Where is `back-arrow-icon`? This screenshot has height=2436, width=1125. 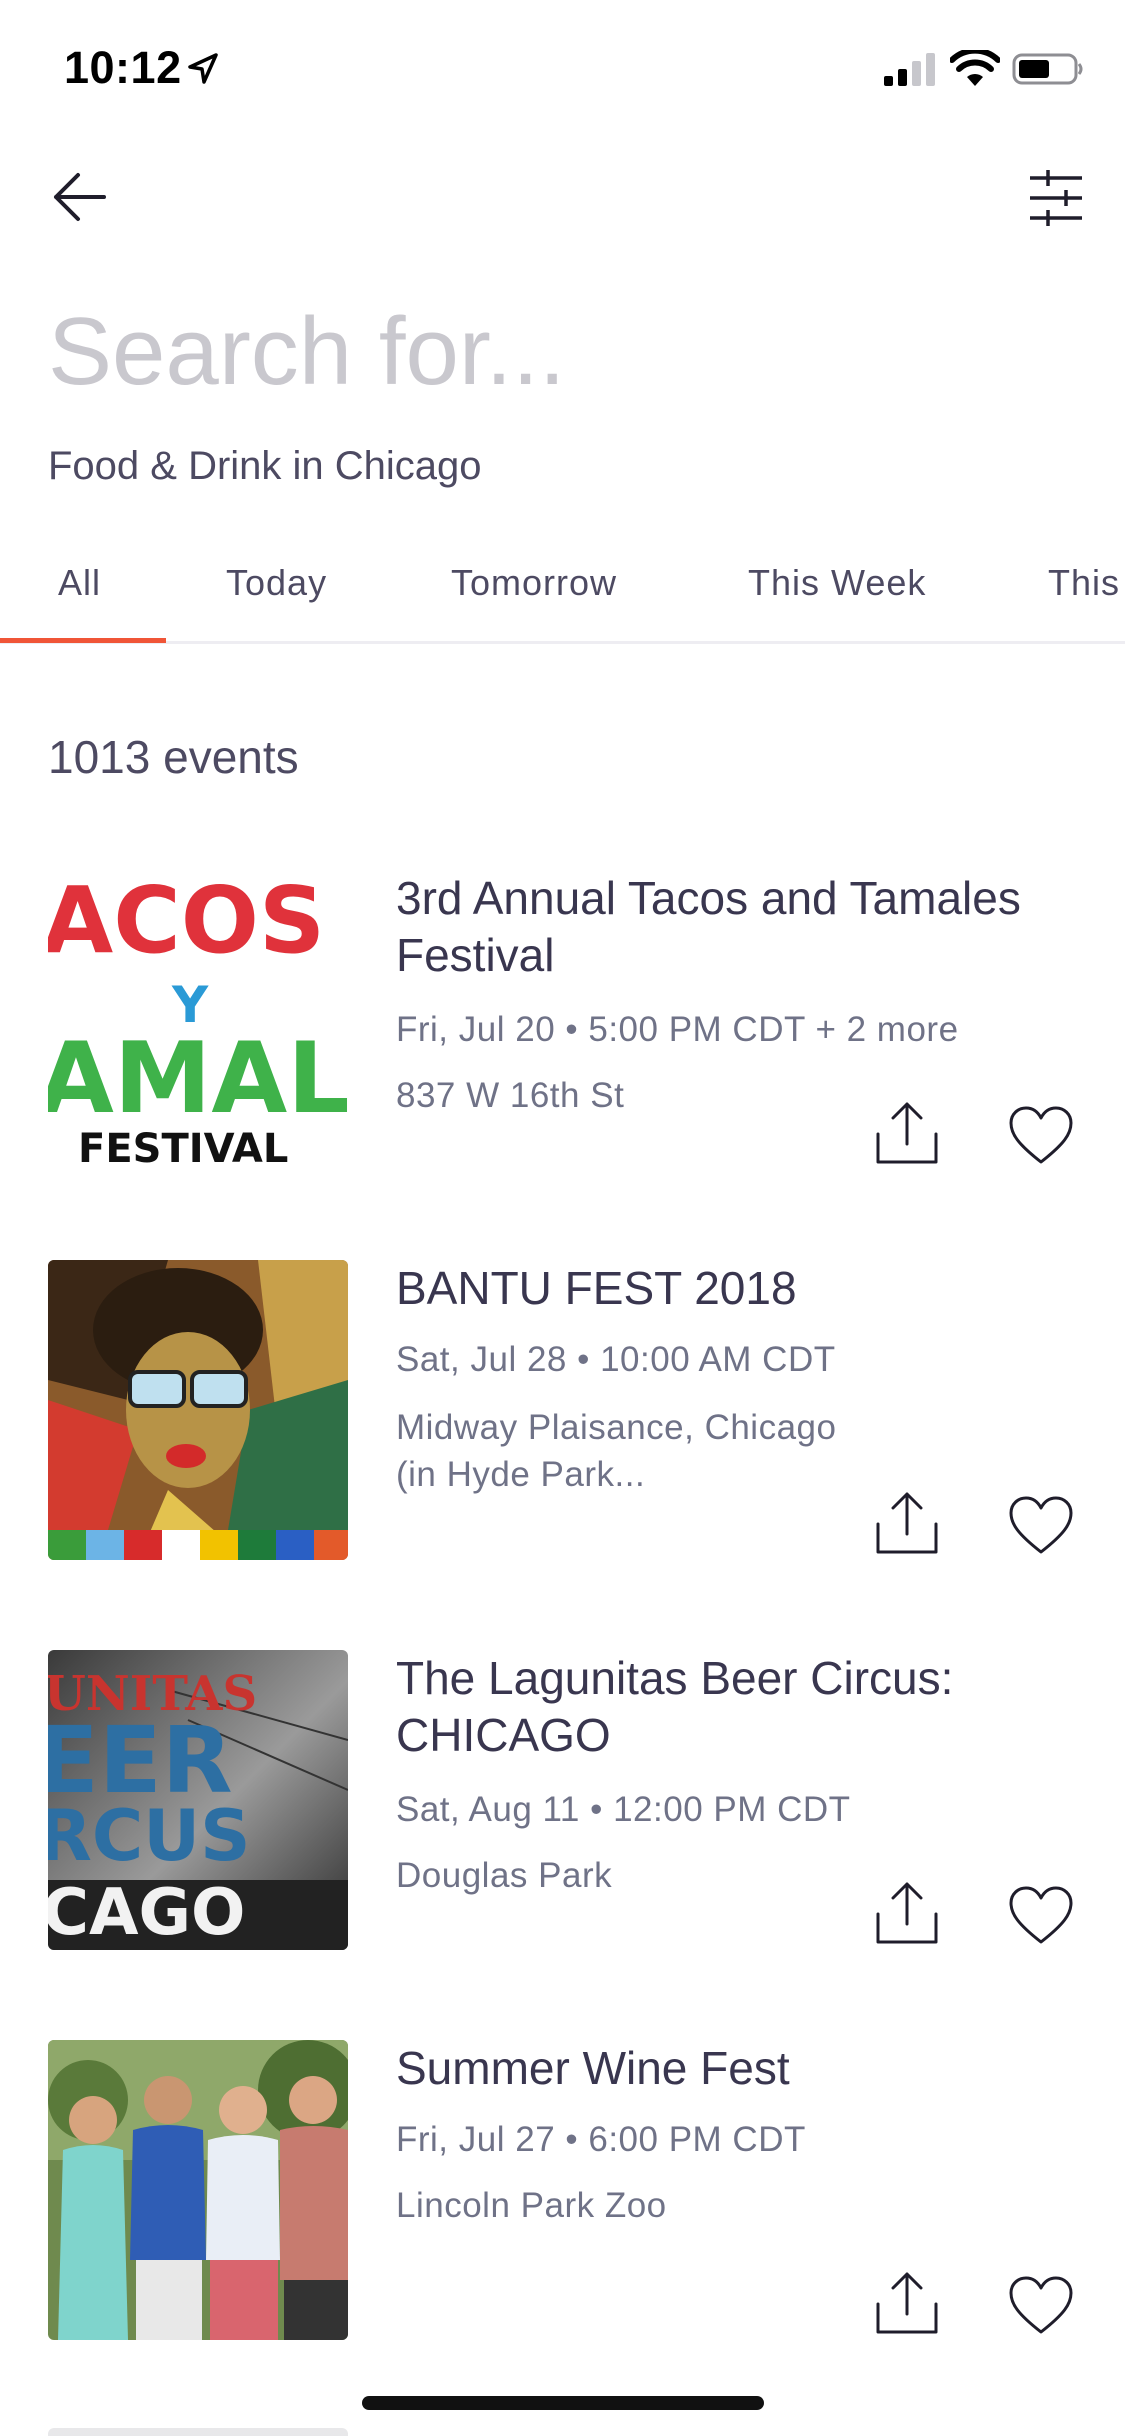
back-arrow-icon is located at coordinates (78, 197).